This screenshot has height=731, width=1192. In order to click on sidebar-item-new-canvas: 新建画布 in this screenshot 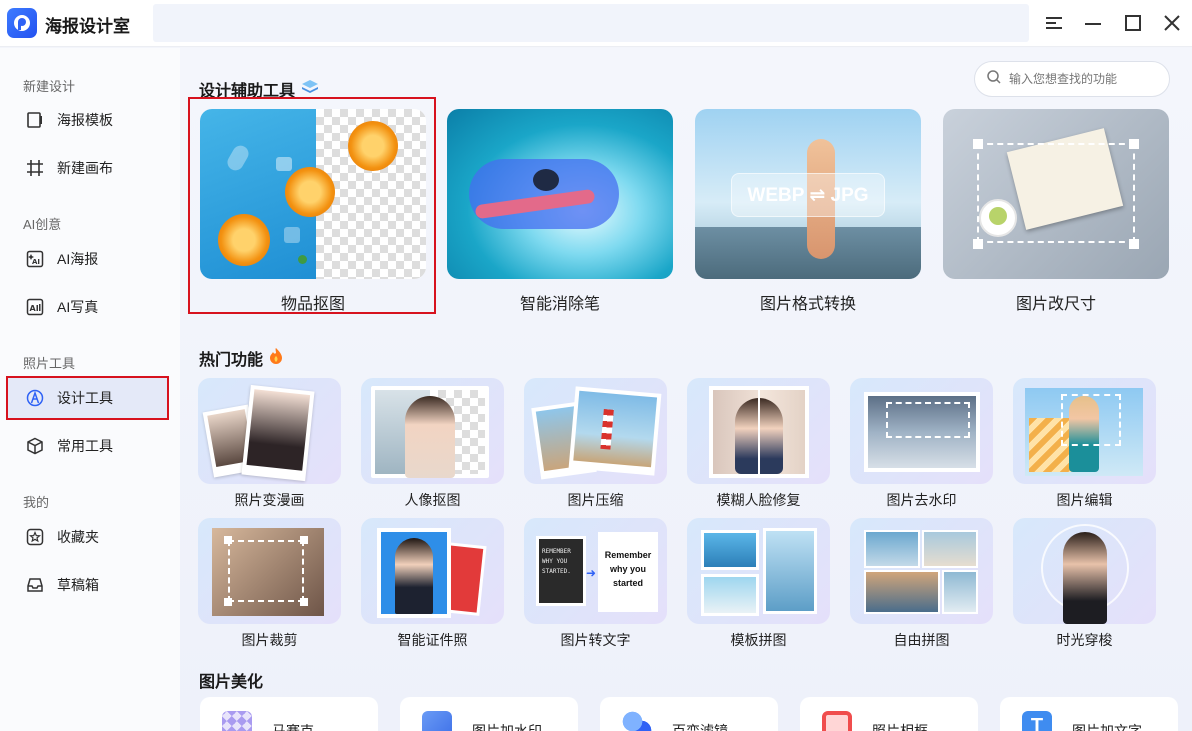, I will do `click(87, 168)`.